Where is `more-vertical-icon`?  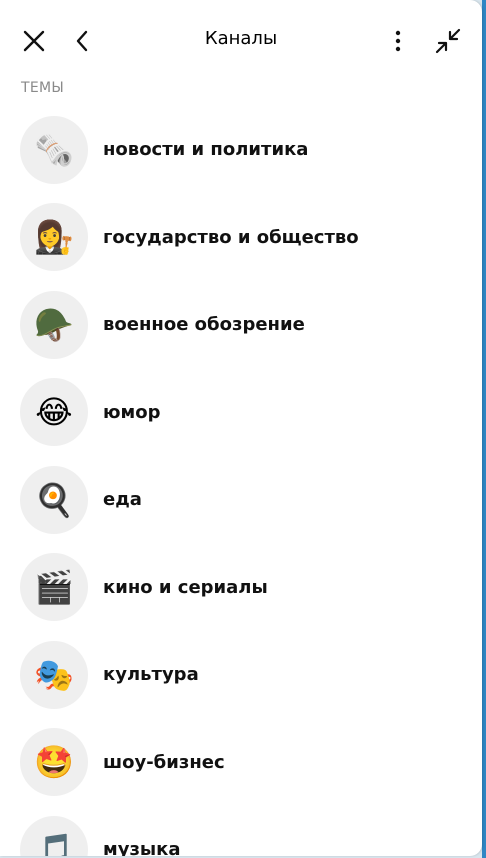 more-vertical-icon is located at coordinates (398, 41).